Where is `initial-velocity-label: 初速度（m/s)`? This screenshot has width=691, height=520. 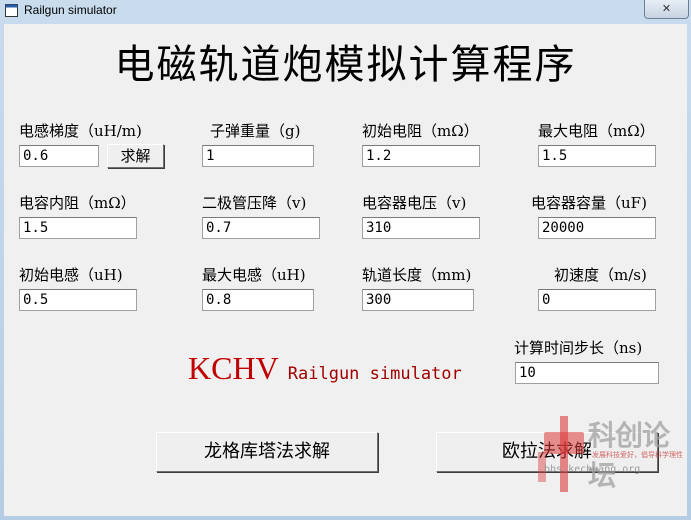
initial-velocity-label: 初速度（m/s) is located at coordinates (600, 275).